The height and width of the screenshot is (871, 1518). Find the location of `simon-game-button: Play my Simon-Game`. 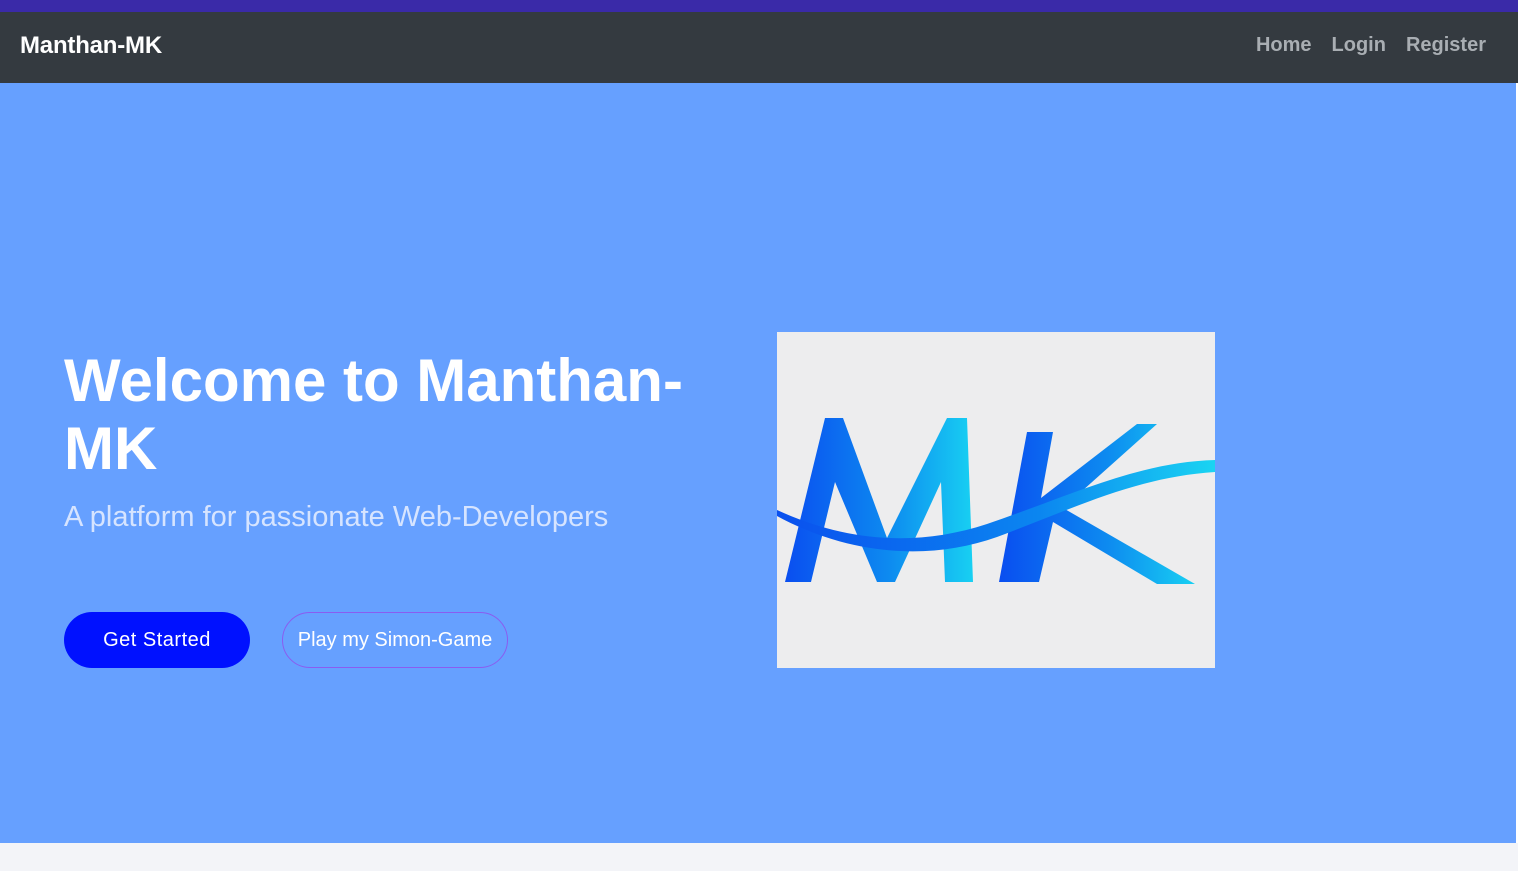

simon-game-button: Play my Simon-Game is located at coordinates (395, 640).